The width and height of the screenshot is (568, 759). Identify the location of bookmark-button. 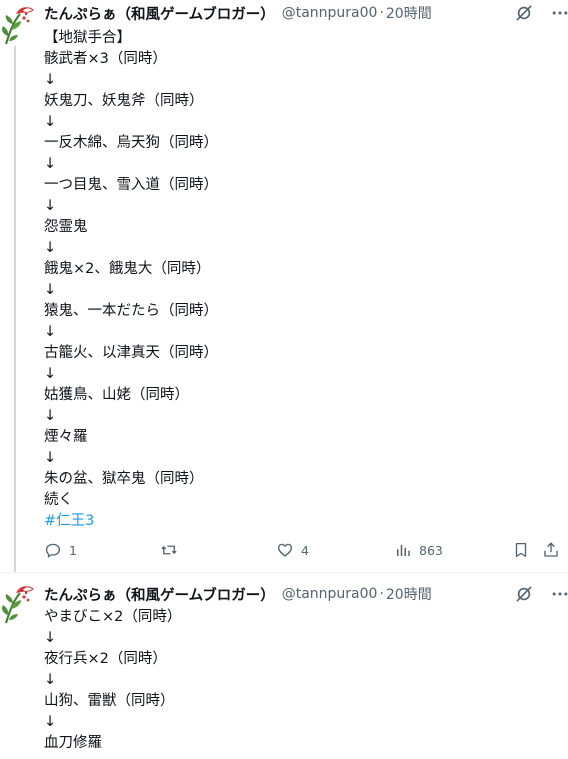
(521, 550).